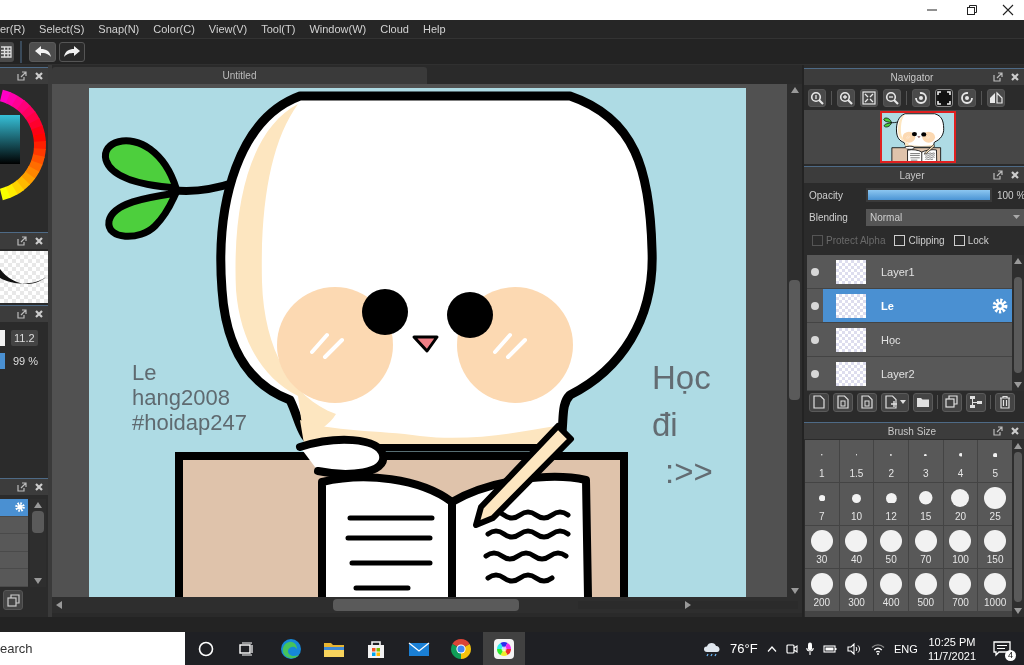 Image resolution: width=1024 pixels, height=665 pixels. Describe the element at coordinates (13, 600) in the screenshot. I see `panel-tool-button` at that location.